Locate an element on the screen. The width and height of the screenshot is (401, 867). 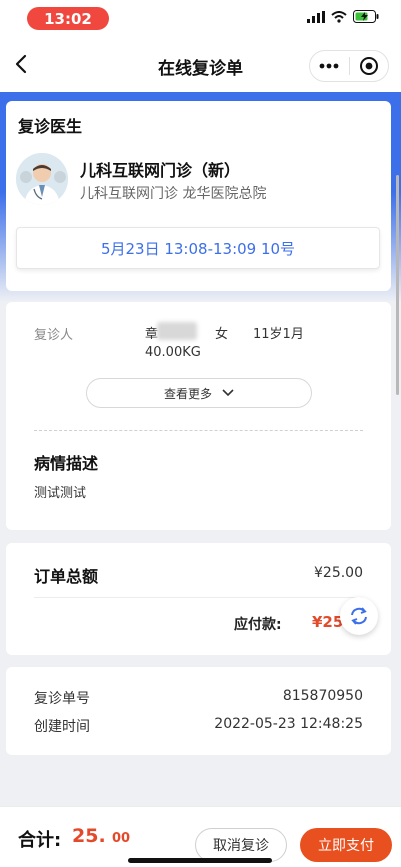
more-dots-icon is located at coordinates (329, 66).